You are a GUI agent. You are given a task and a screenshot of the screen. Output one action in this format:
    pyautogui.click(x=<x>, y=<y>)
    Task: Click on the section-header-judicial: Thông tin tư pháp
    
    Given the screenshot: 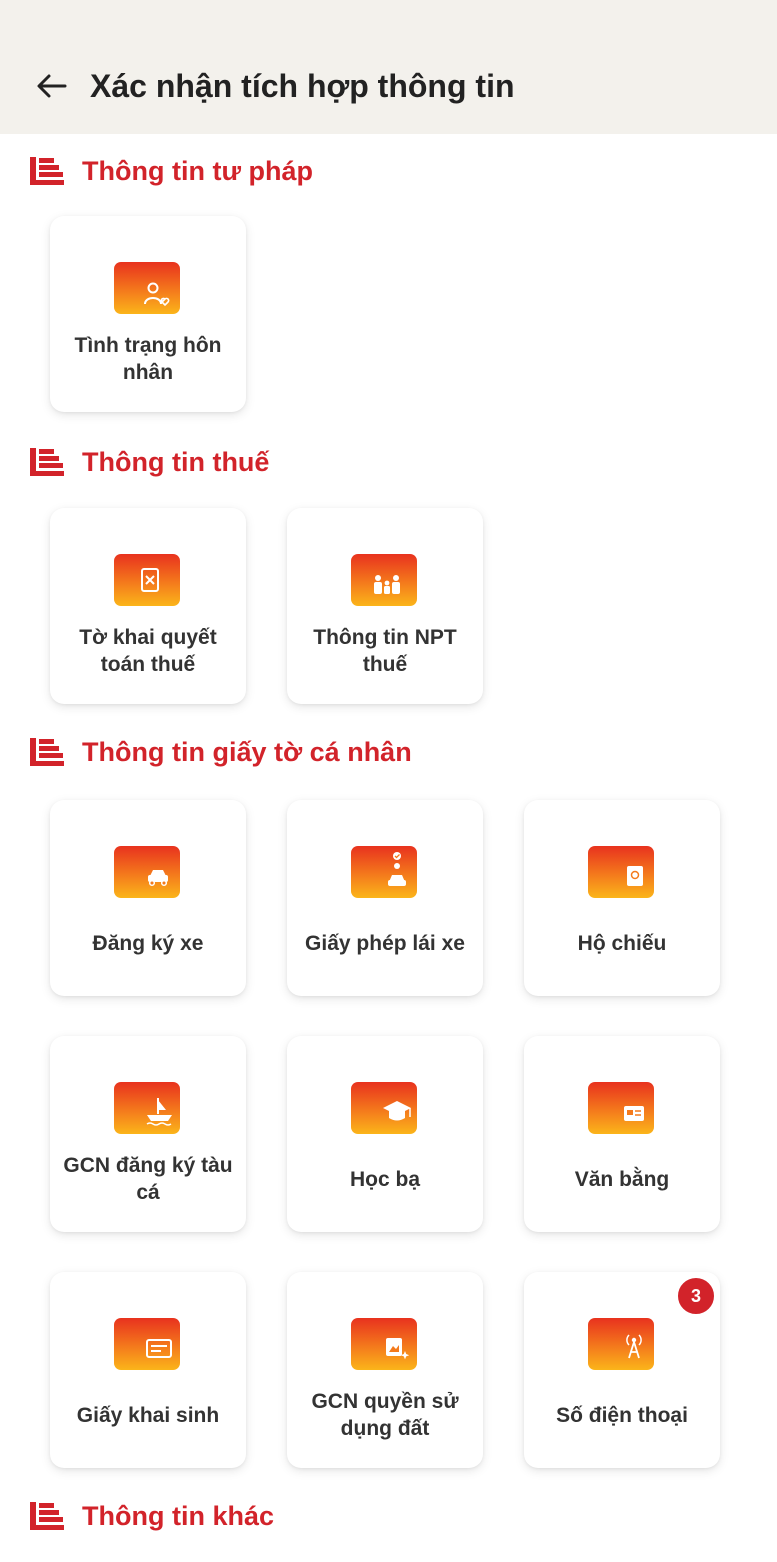 What is the action you would take?
    pyautogui.click(x=171, y=171)
    